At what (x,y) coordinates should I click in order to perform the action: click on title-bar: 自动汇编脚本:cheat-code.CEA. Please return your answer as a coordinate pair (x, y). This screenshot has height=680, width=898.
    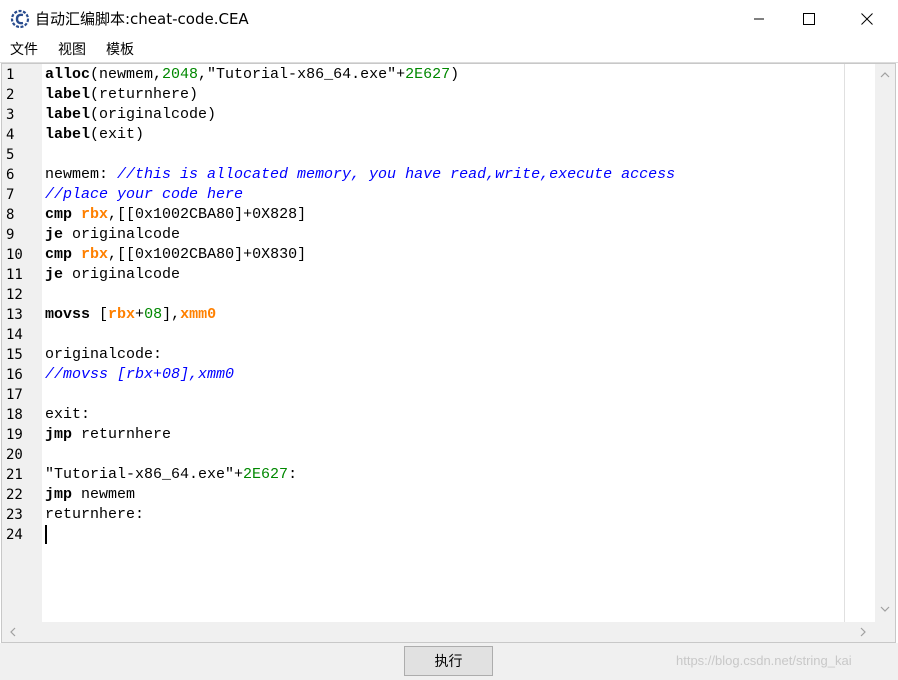
    Looking at the image, I should click on (449, 19).